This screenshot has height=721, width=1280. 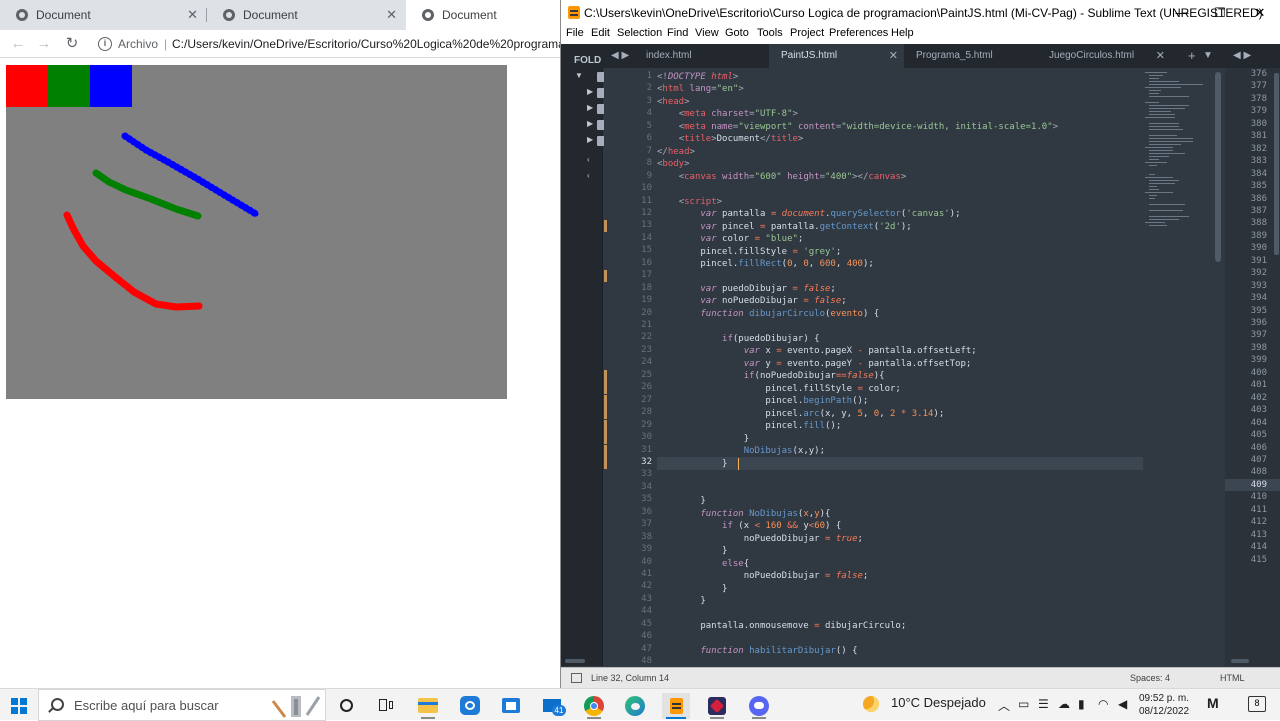 What do you see at coordinates (133, 261) in the screenshot?
I see `red-stroke` at bounding box center [133, 261].